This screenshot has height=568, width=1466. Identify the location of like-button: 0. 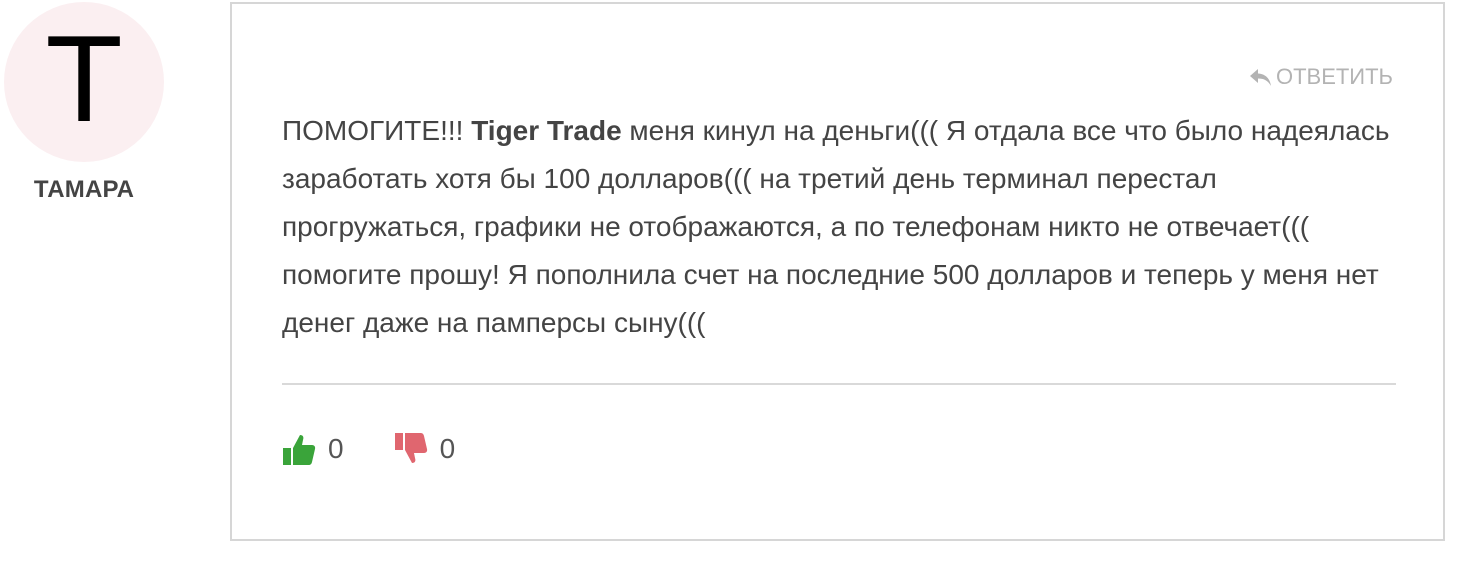
(313, 449).